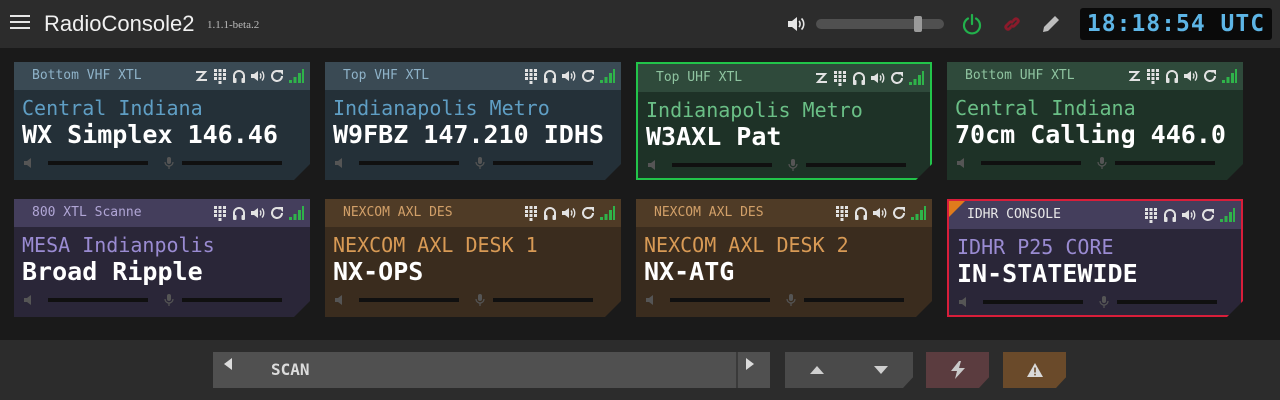 This screenshot has width=1280, height=400. Describe the element at coordinates (162, 213) in the screenshot. I see `radio-card-header: 800 XTL Scanne` at that location.